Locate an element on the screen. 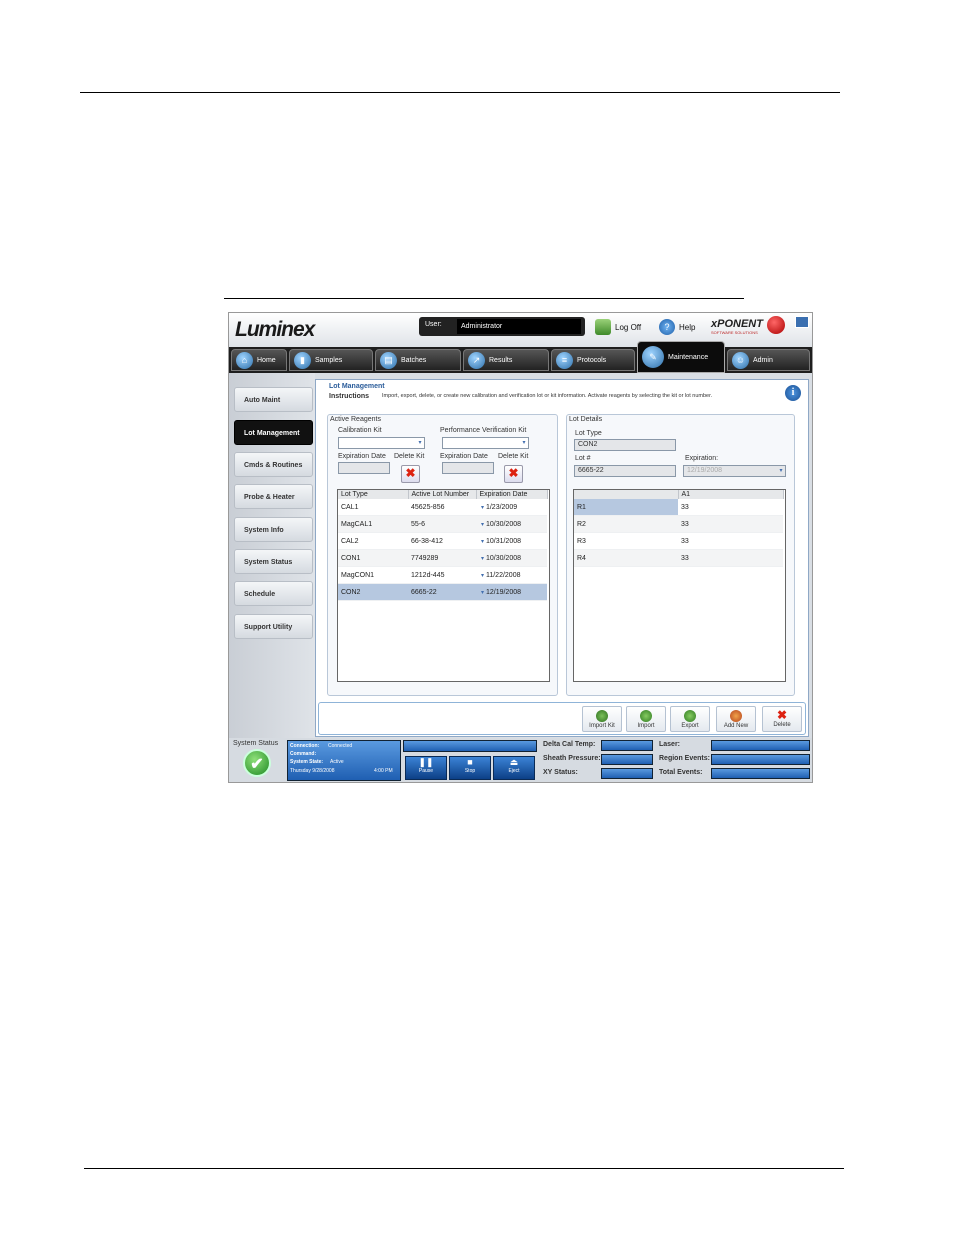 The width and height of the screenshot is (954, 1235). lot-type-cell: CAL2 is located at coordinates (373, 541).